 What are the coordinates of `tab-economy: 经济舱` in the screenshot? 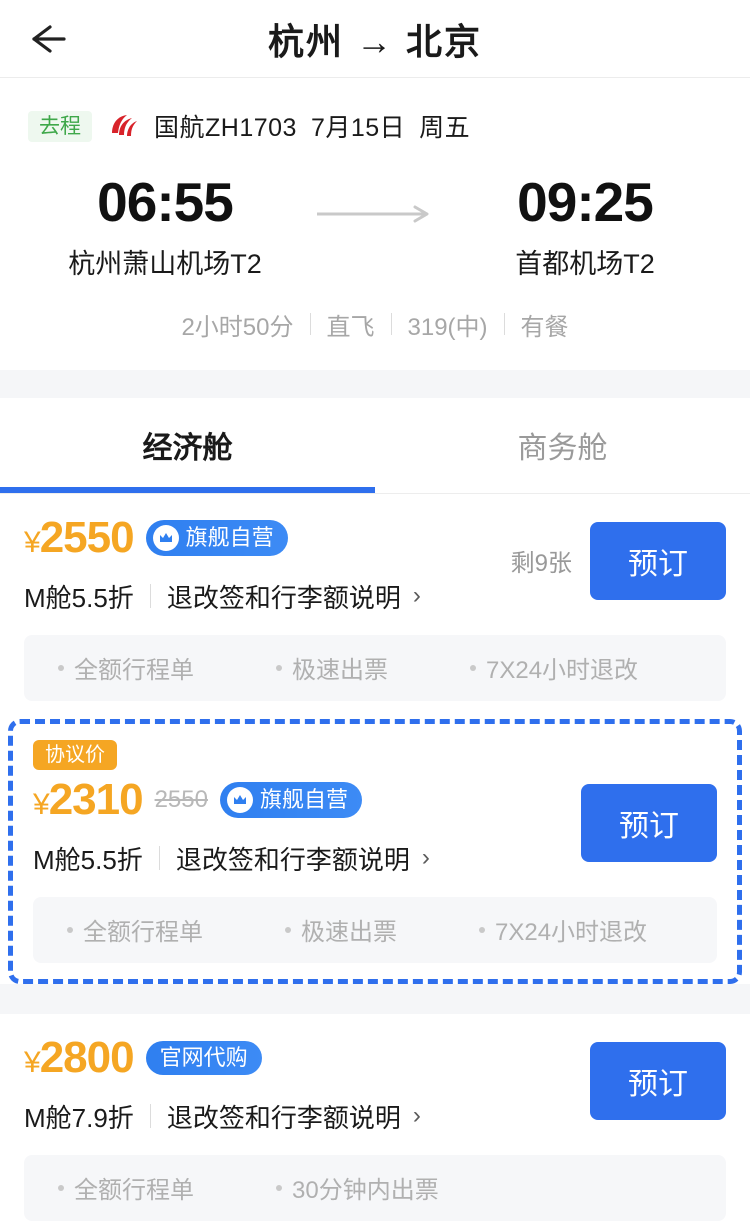 It's located at (187, 445).